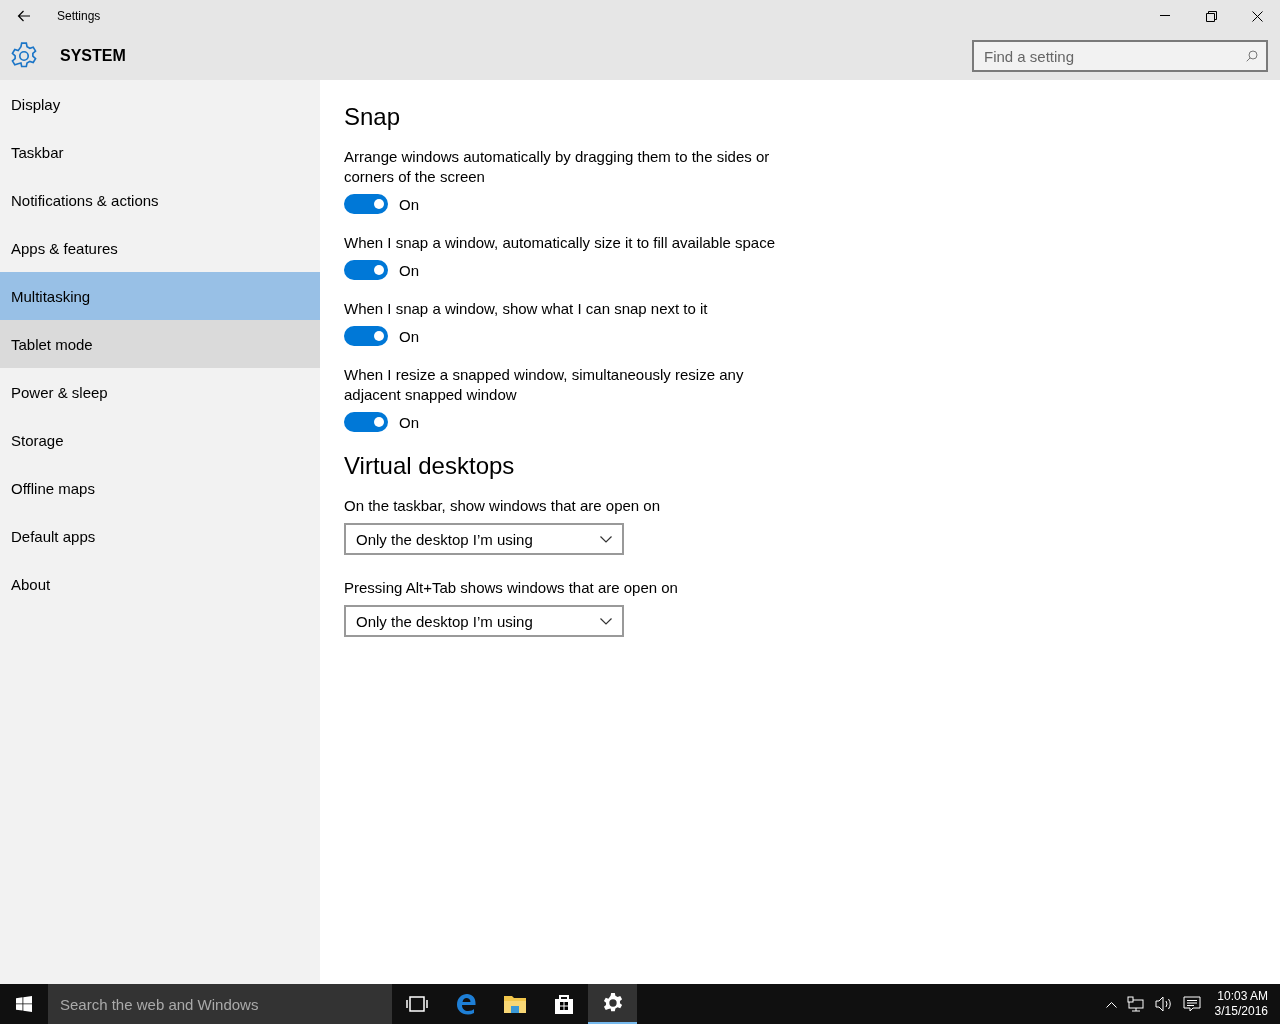 This screenshot has height=1024, width=1280. What do you see at coordinates (544, 385) in the screenshot?
I see `setting-description: When I resize a snapped window, simultaneously resize any adjacent snapped window` at bounding box center [544, 385].